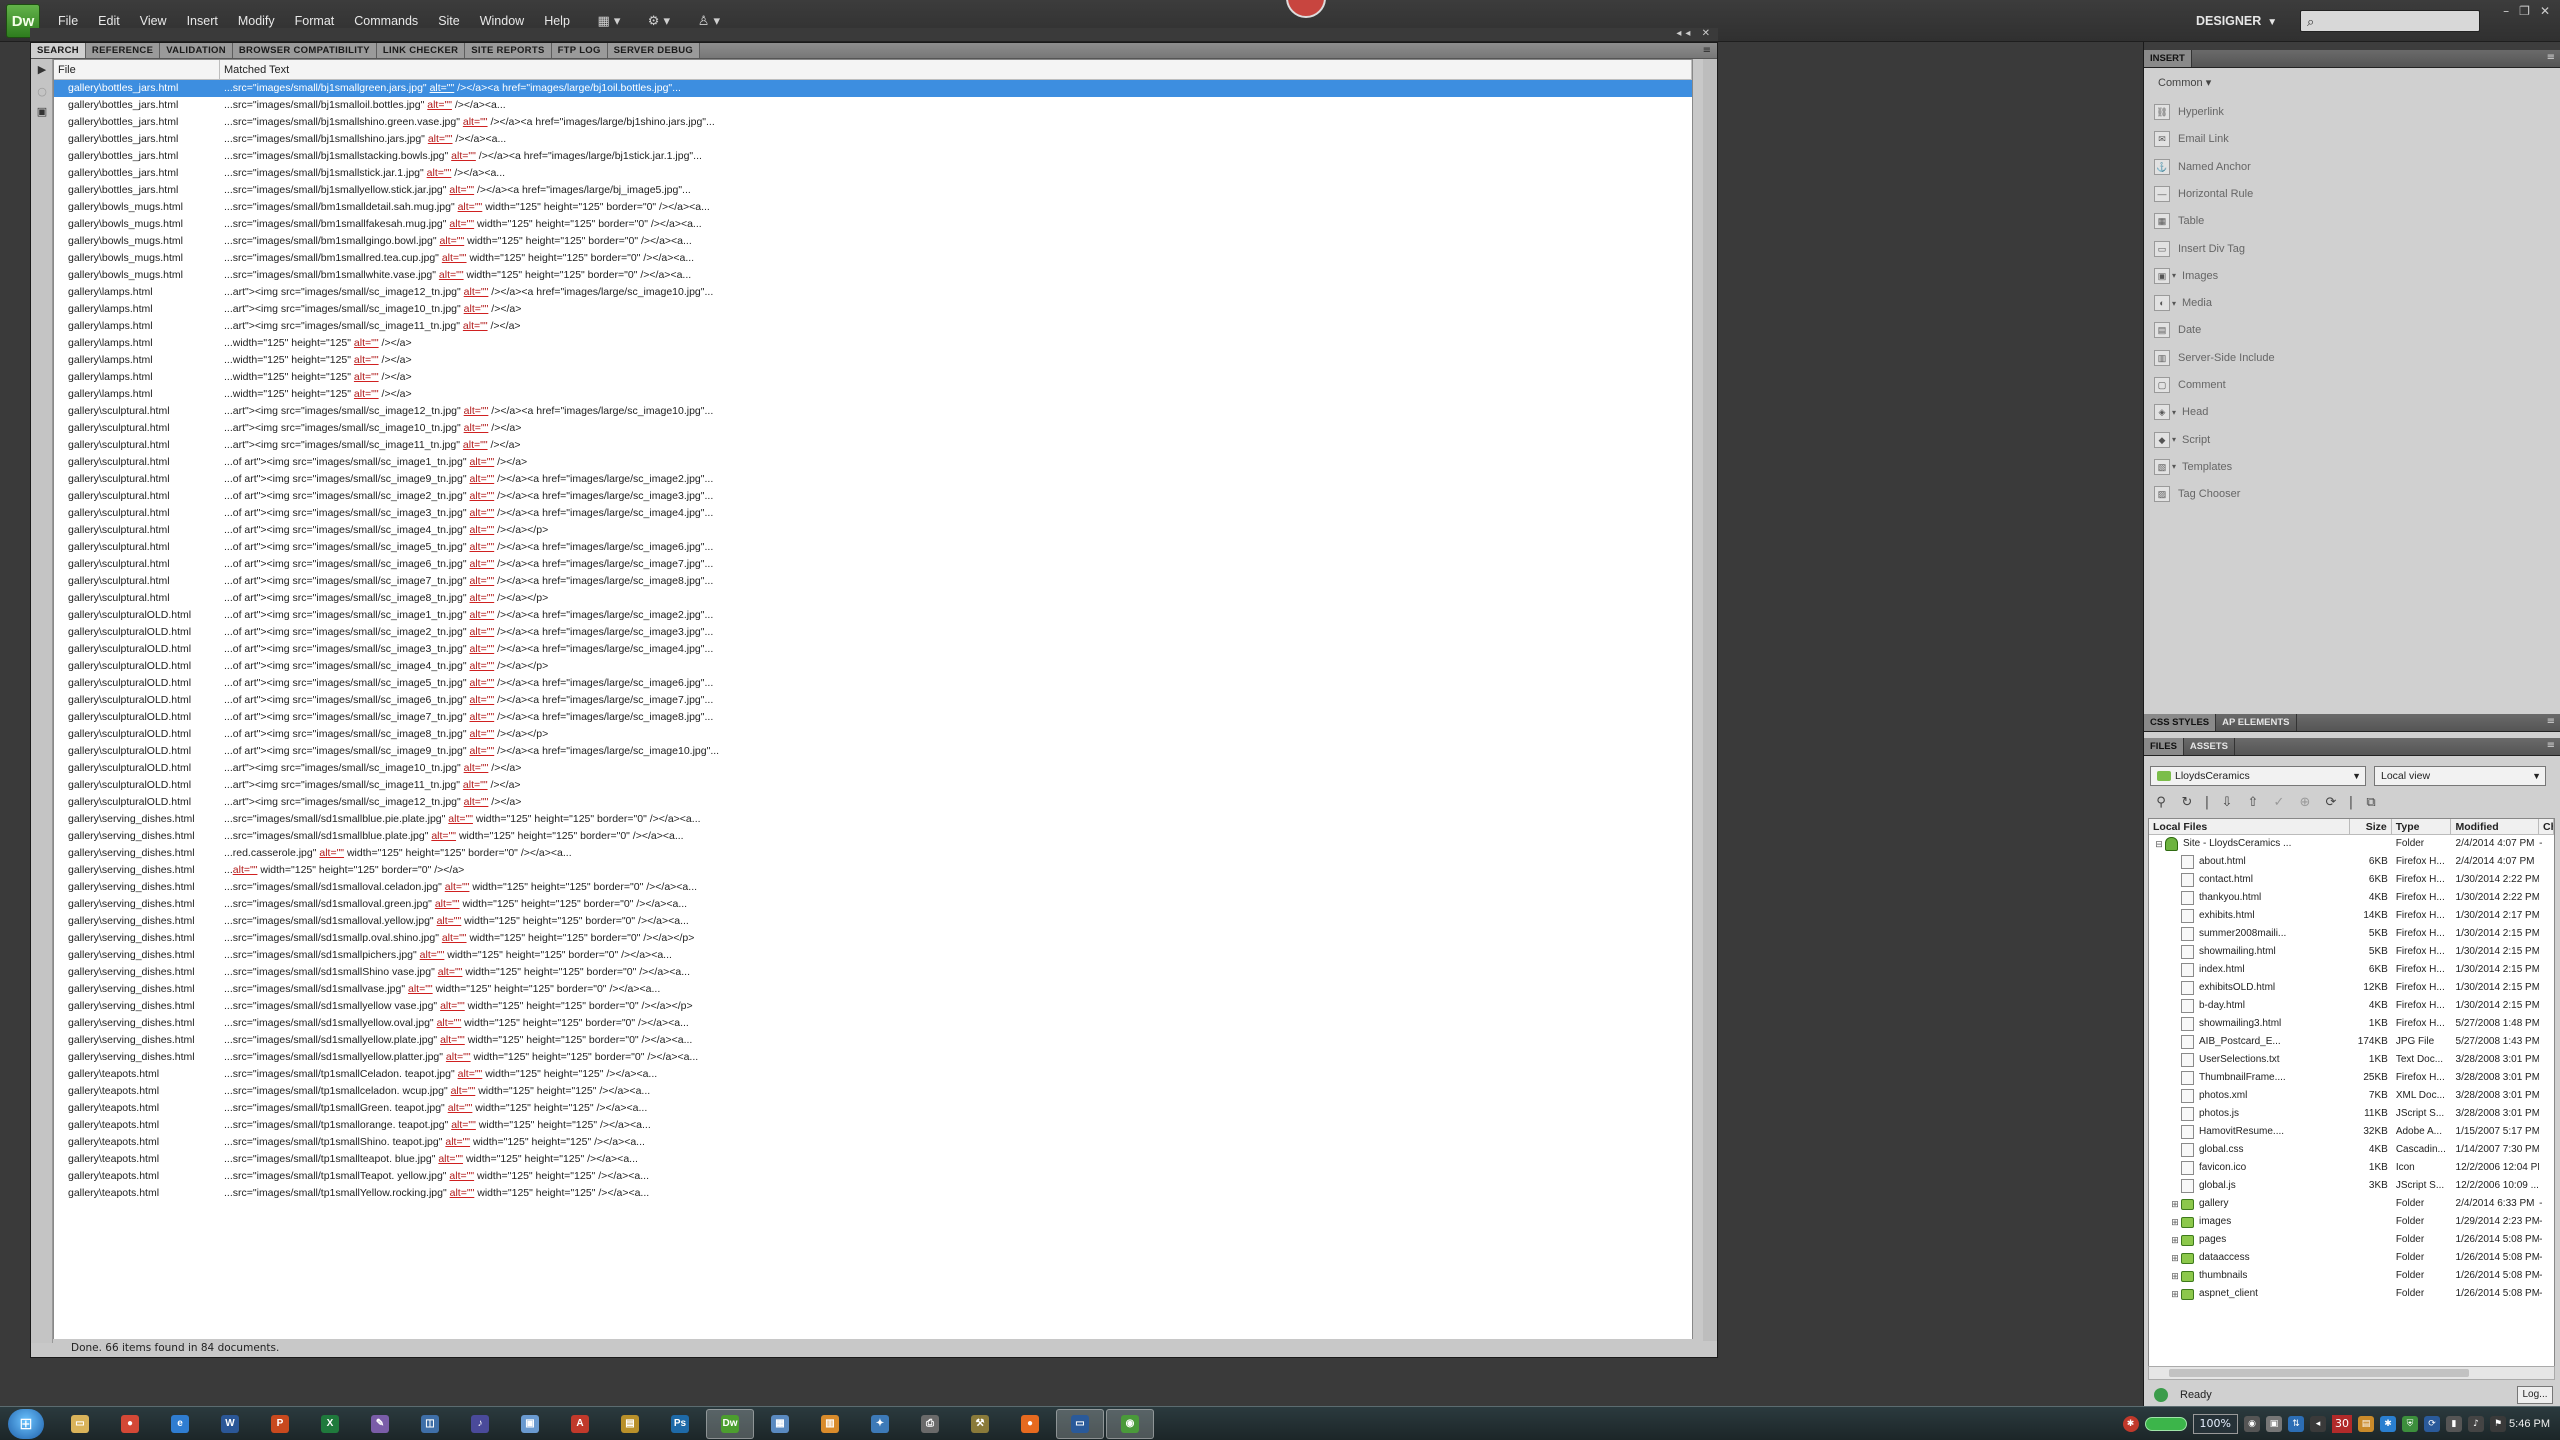 Image resolution: width=2560 pixels, height=1440 pixels. Describe the element at coordinates (780, 1424) in the screenshot. I see `taskbar-app-button: ▦` at that location.